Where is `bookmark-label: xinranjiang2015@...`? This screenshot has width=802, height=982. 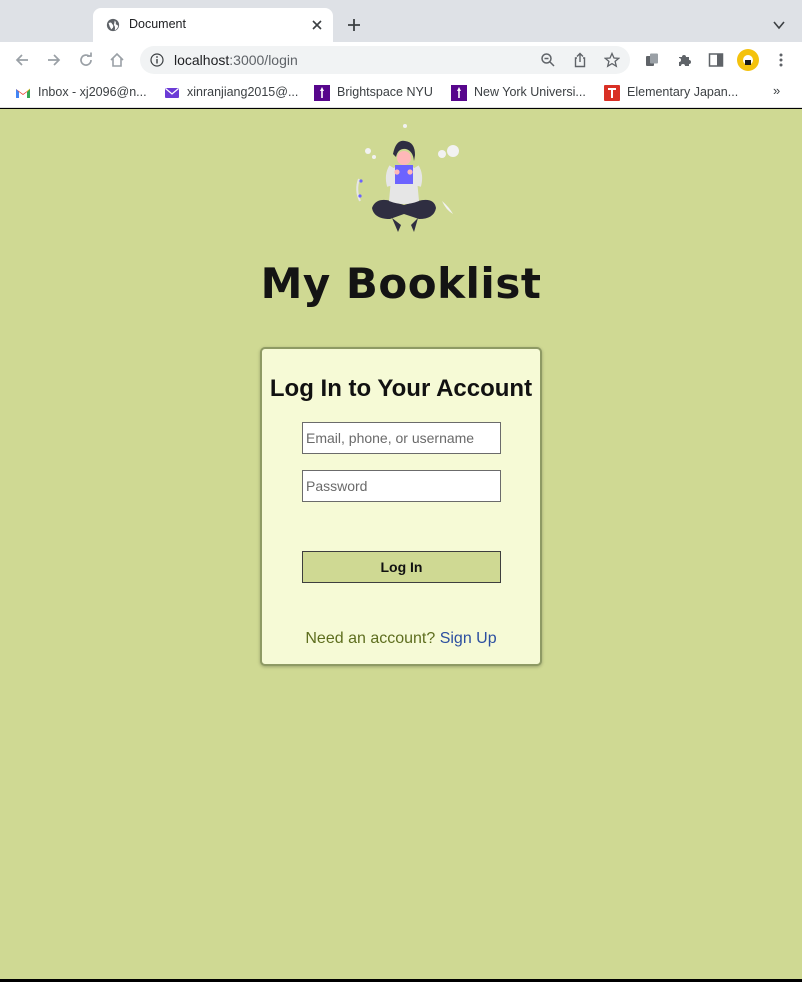
bookmark-label: xinranjiang2015@... is located at coordinates (243, 92).